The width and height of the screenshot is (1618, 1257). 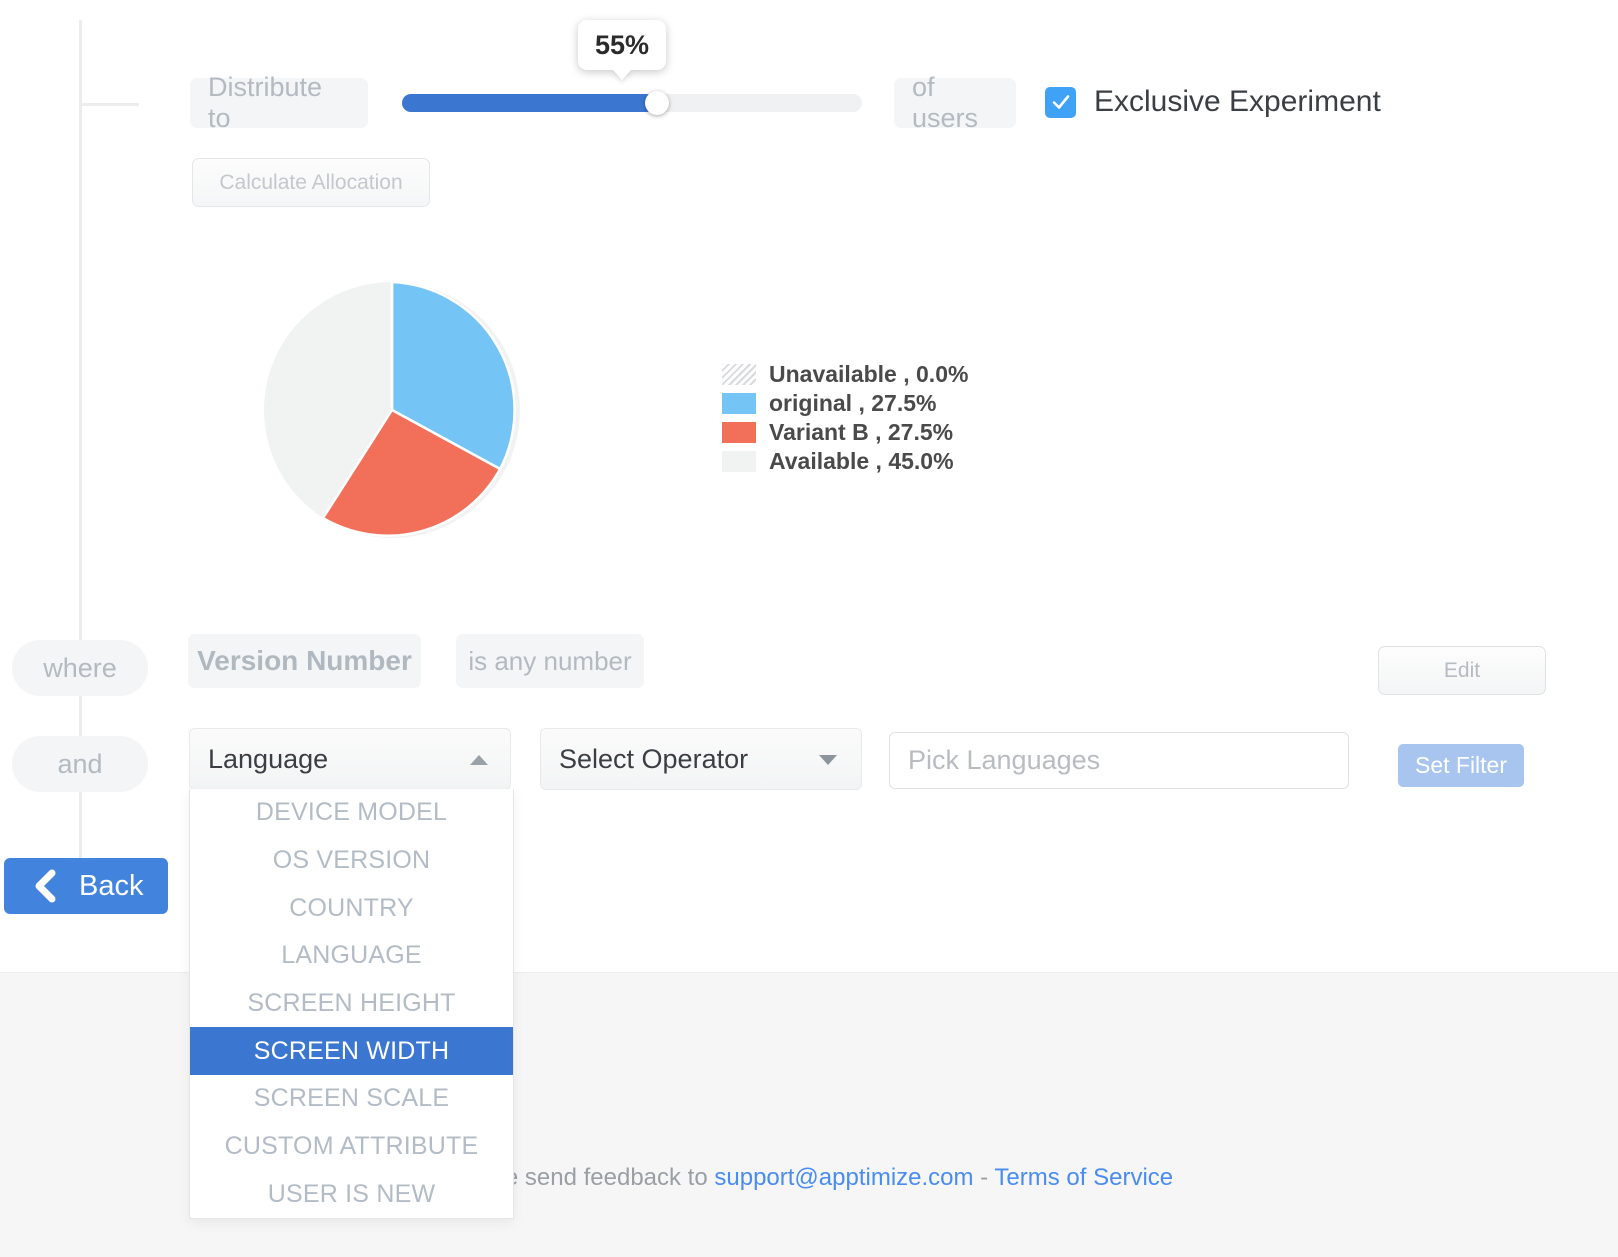 What do you see at coordinates (853, 403) in the screenshot?
I see `legend-label-original: original , 27.5%` at bounding box center [853, 403].